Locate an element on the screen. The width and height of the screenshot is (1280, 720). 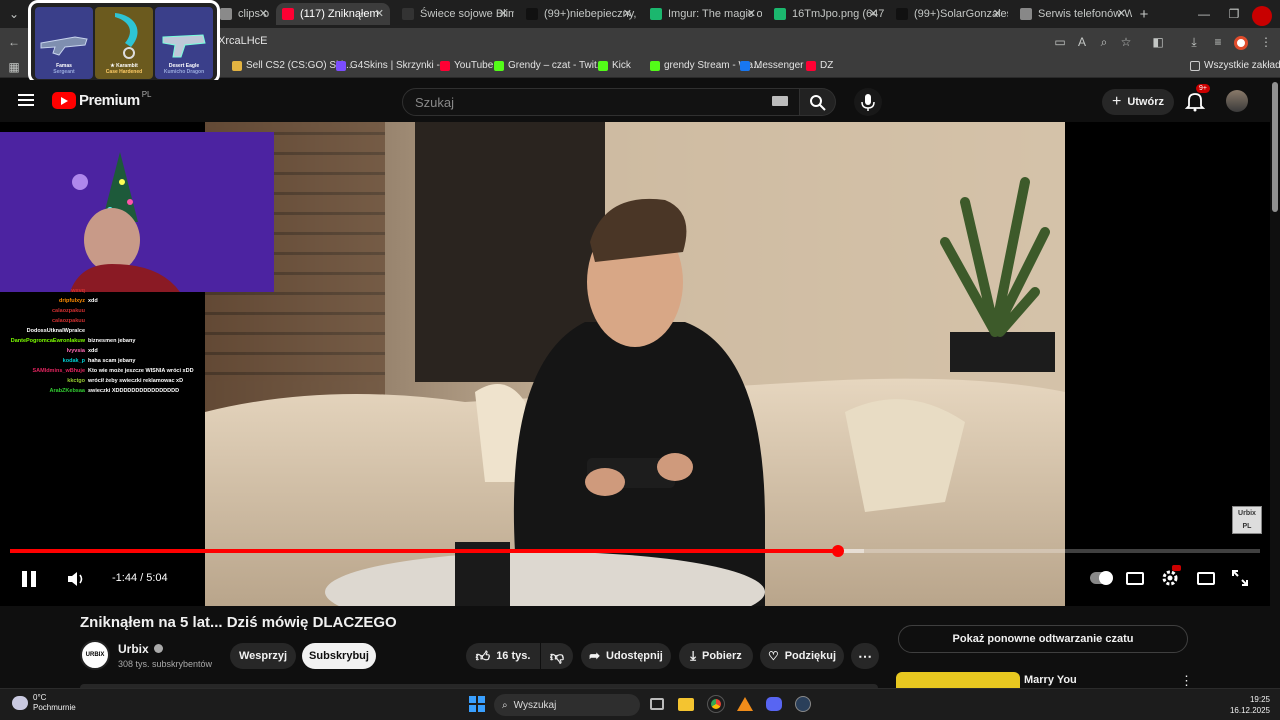
bookmark-8: DZ is located at coordinates (819, 65).